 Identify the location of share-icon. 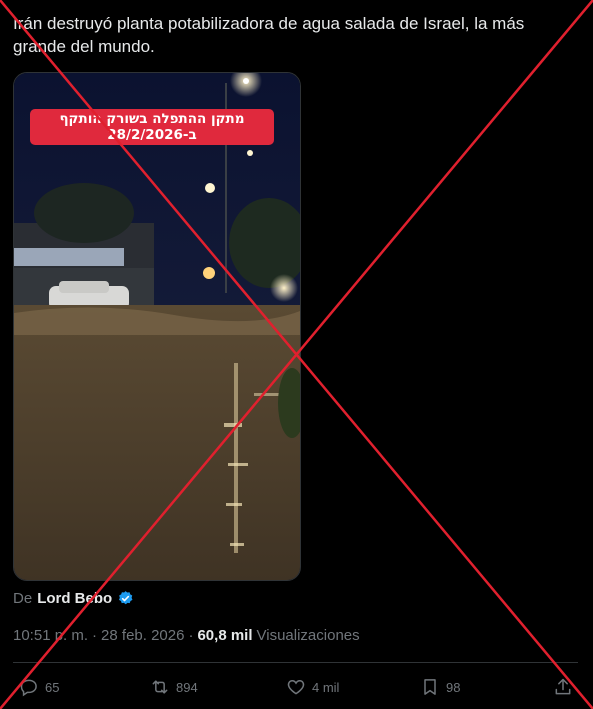
(563, 686).